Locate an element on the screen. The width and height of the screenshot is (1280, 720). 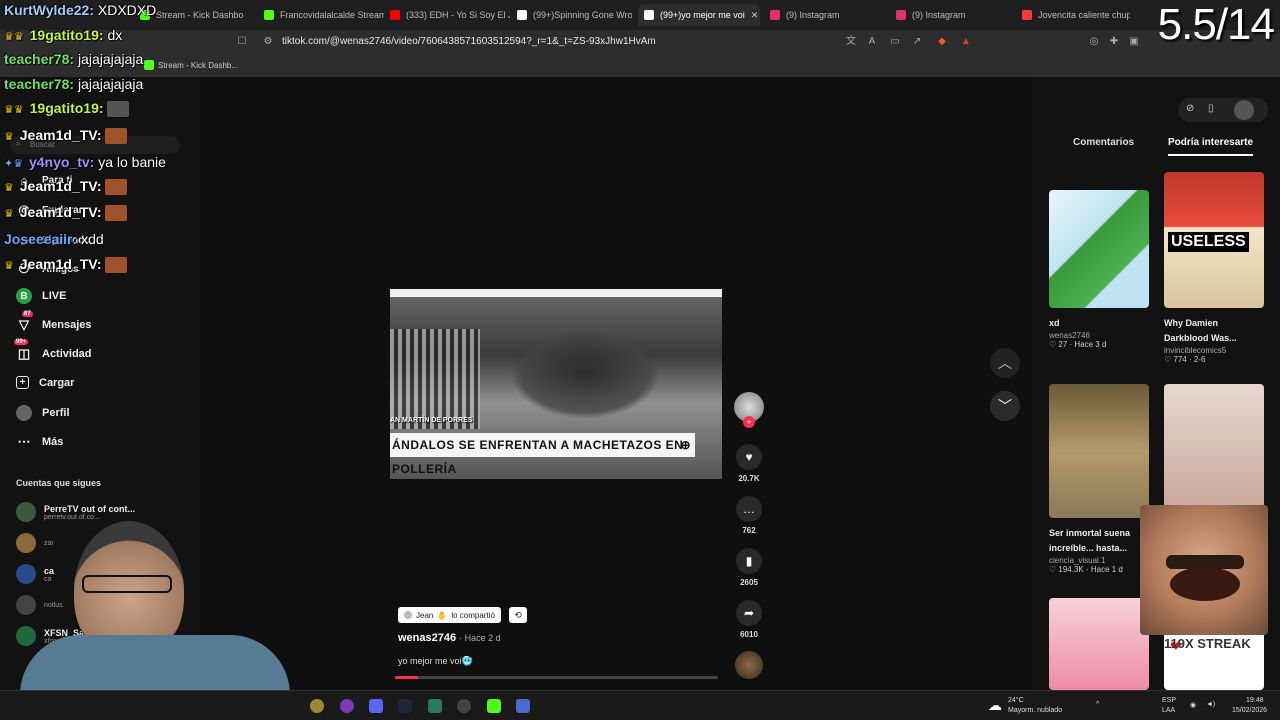
follow-plus-icon: + is located at coordinates (749, 422).